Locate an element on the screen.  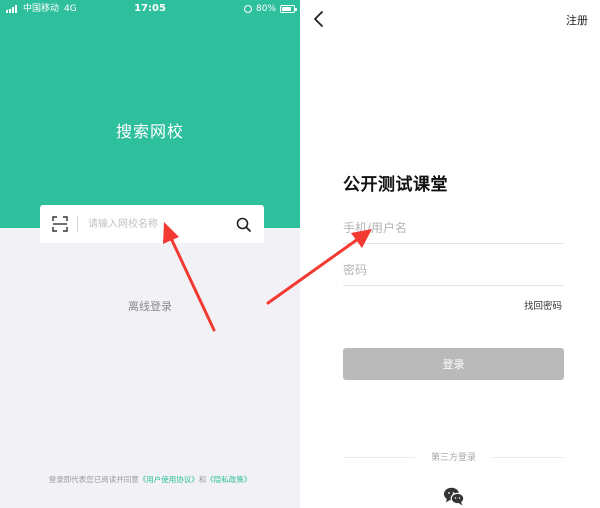
hero-edge-strip is located at coordinates (1, 210).